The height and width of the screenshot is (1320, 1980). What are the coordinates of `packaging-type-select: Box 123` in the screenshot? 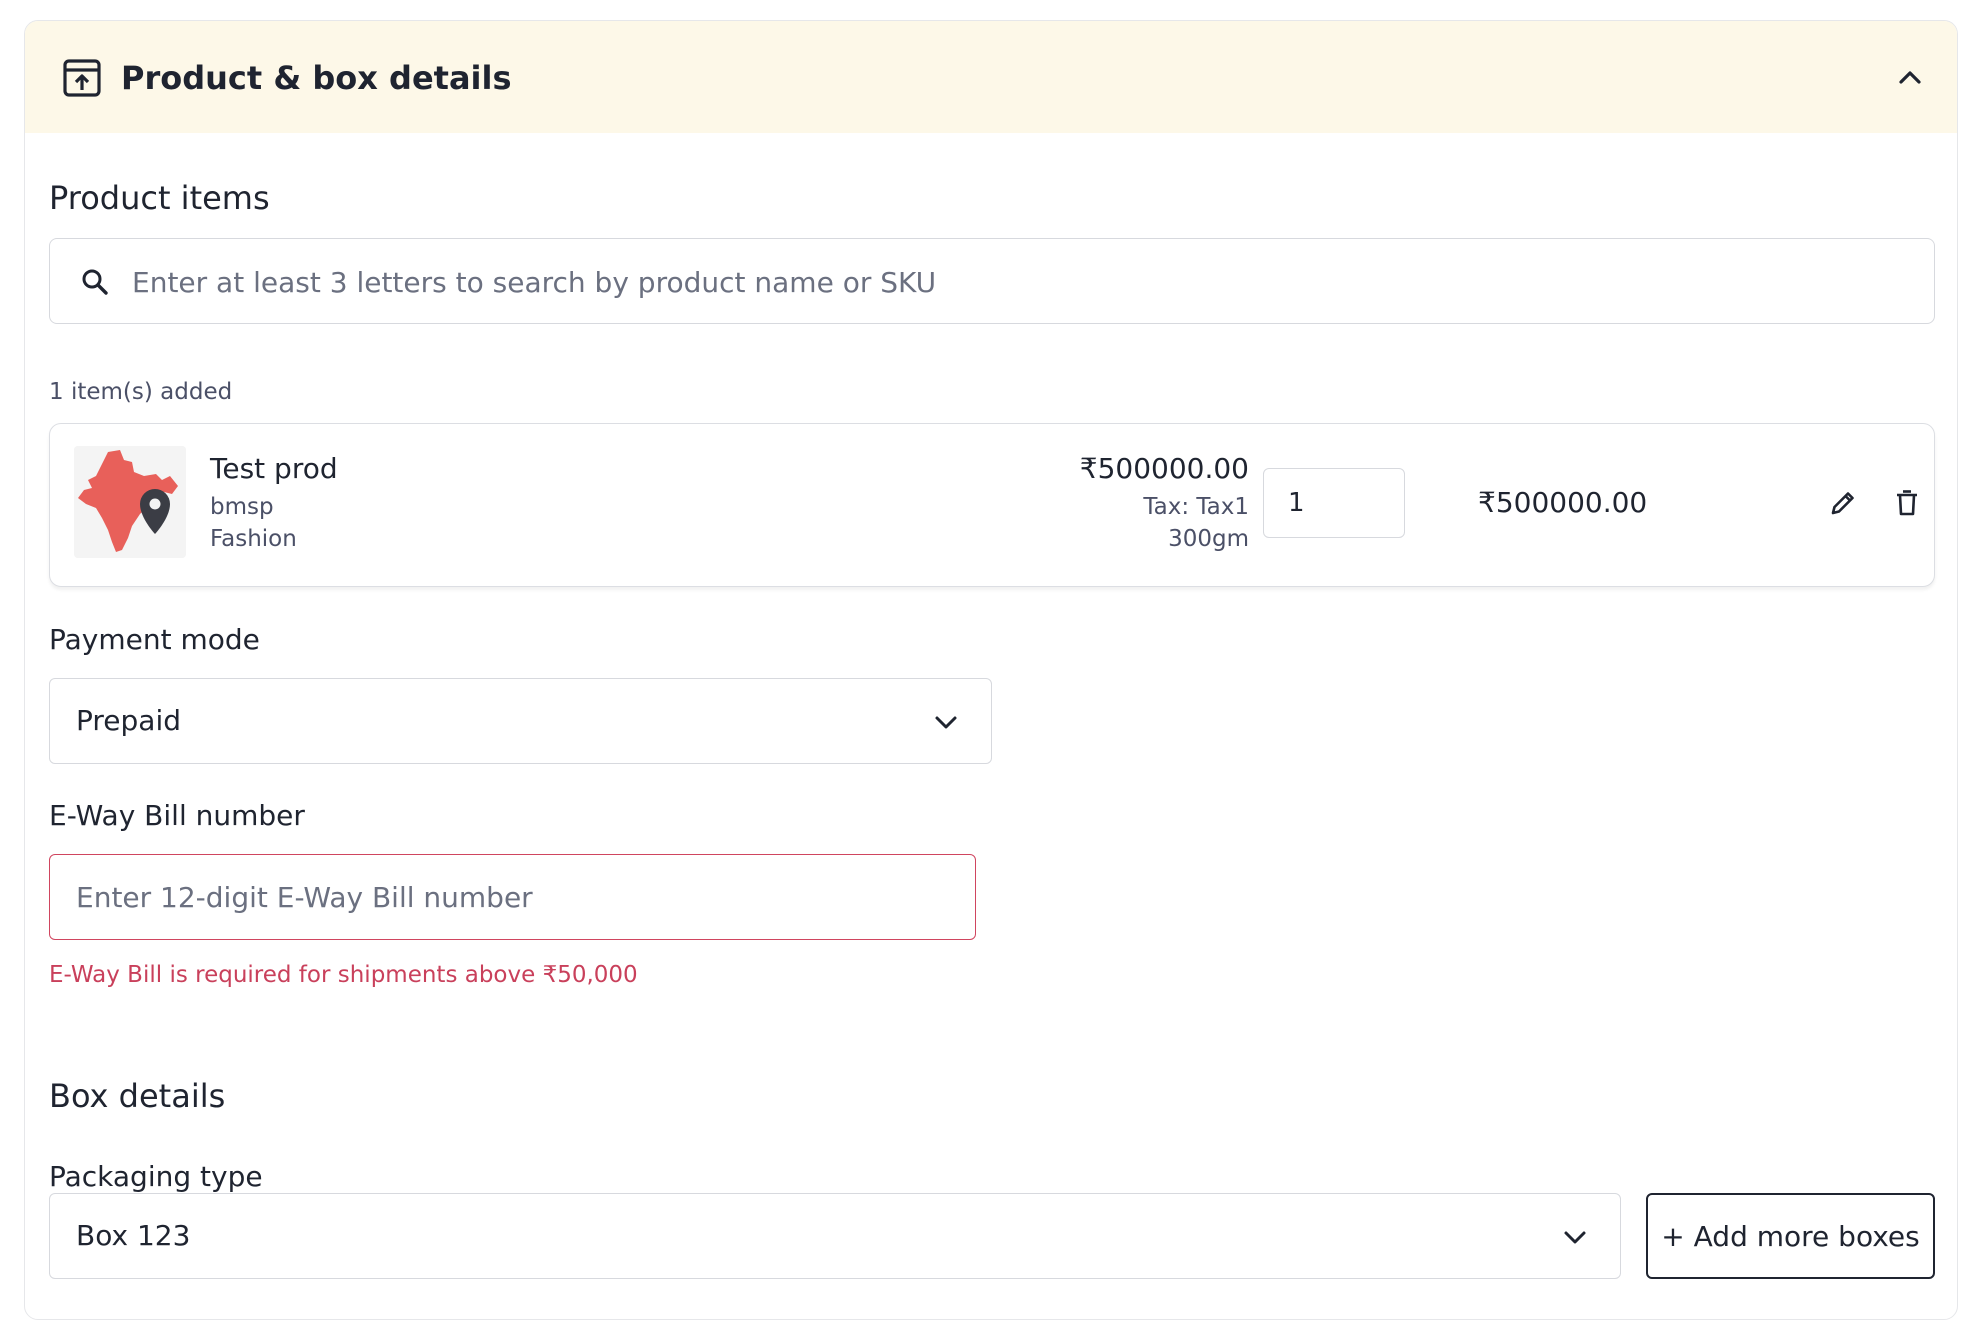 It's located at (835, 1236).